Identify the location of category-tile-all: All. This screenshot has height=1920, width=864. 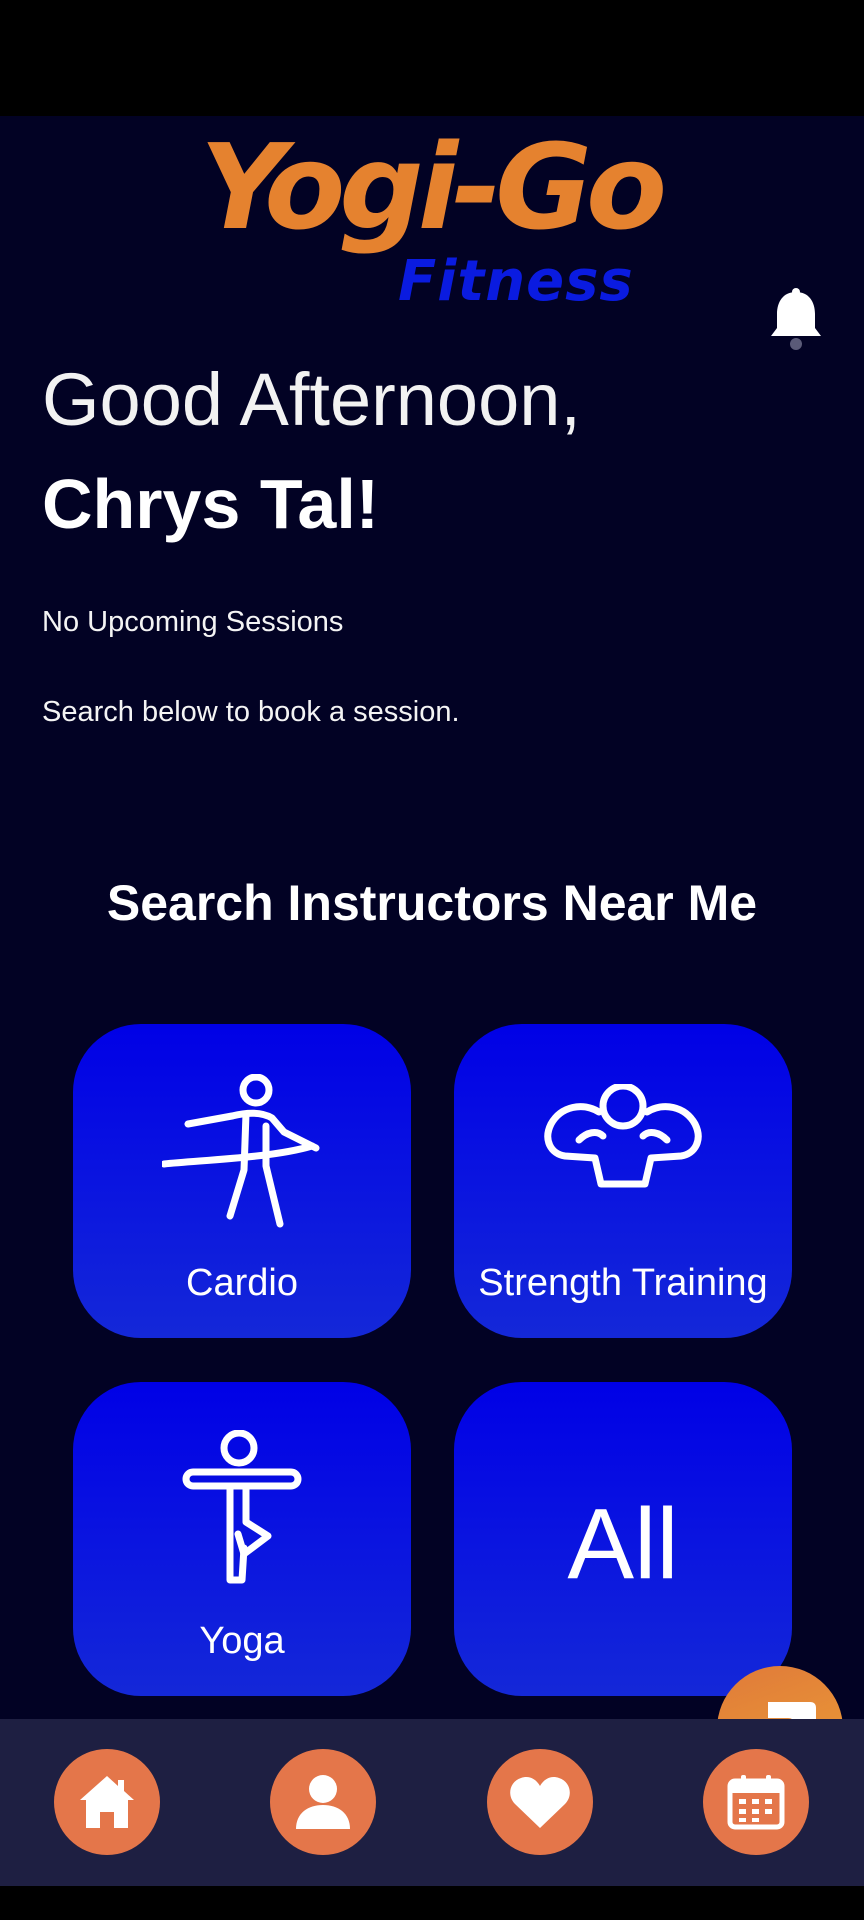
(623, 1539).